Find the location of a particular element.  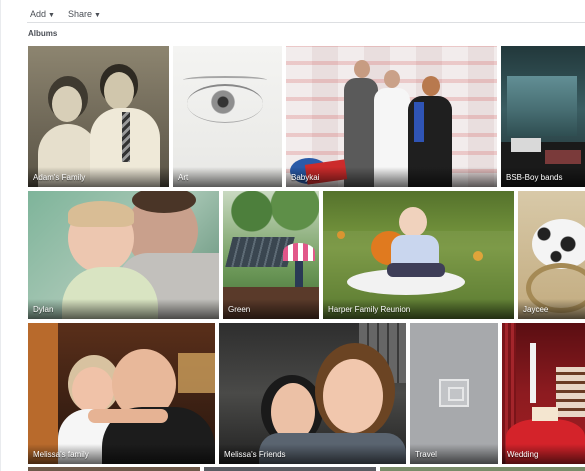

album-label: Jaycee is located at coordinates (536, 309).